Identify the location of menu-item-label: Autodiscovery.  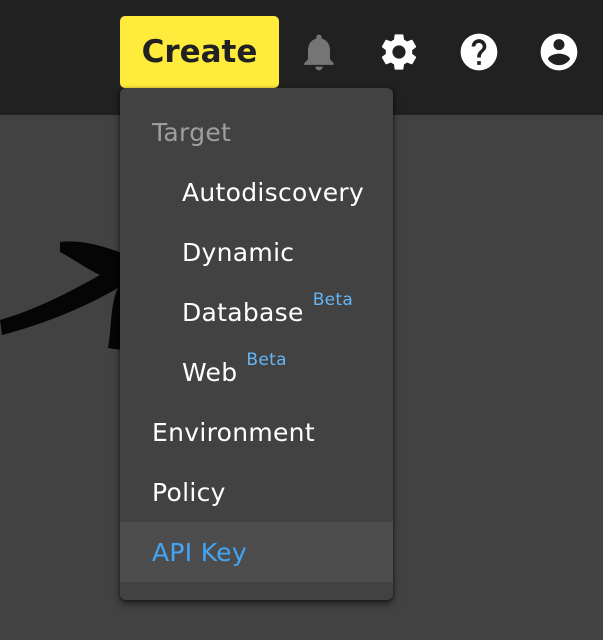
(273, 192).